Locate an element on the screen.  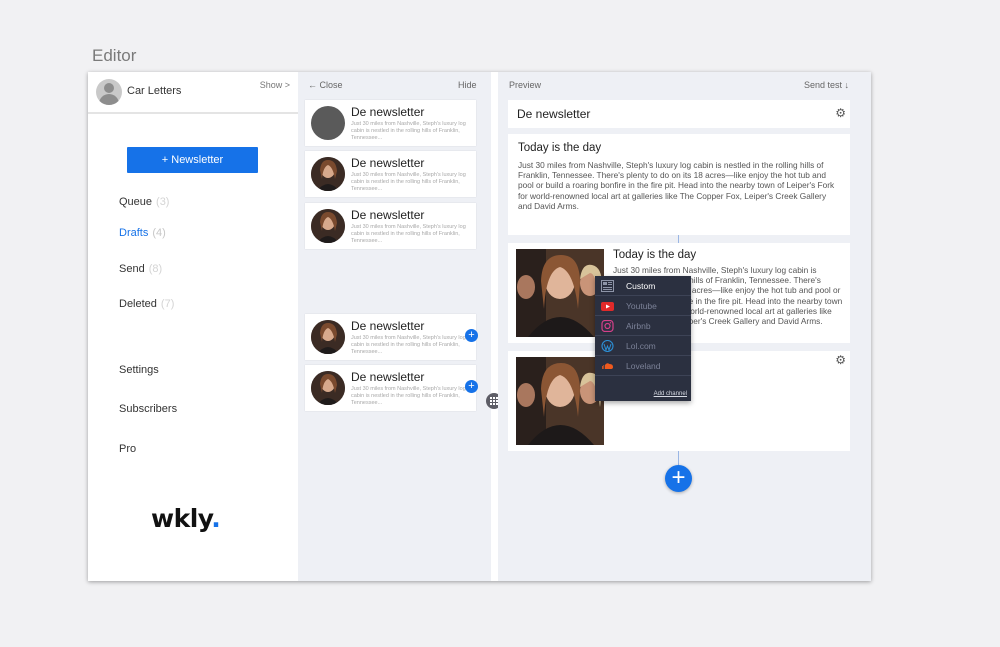
menu-item-airbnb: Airbnb is located at coordinates (643, 326).